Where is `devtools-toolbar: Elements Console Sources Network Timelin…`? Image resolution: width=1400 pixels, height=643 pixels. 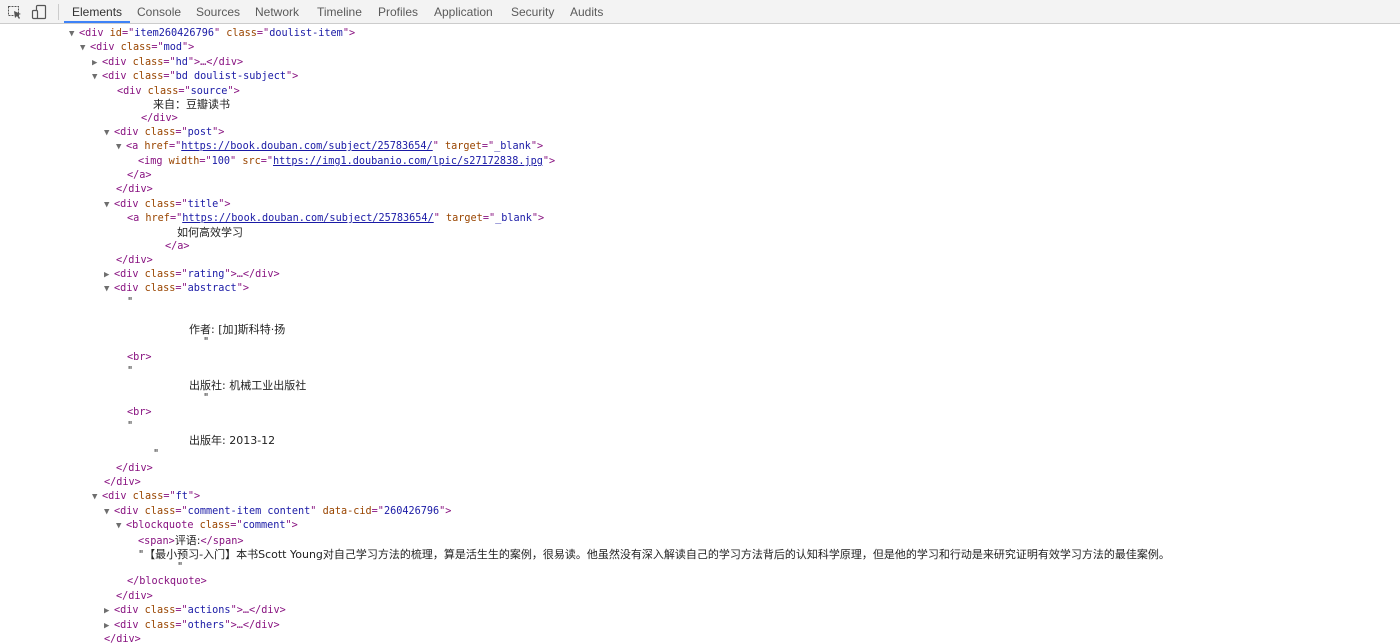 devtools-toolbar: Elements Console Sources Network Timelin… is located at coordinates (700, 12).